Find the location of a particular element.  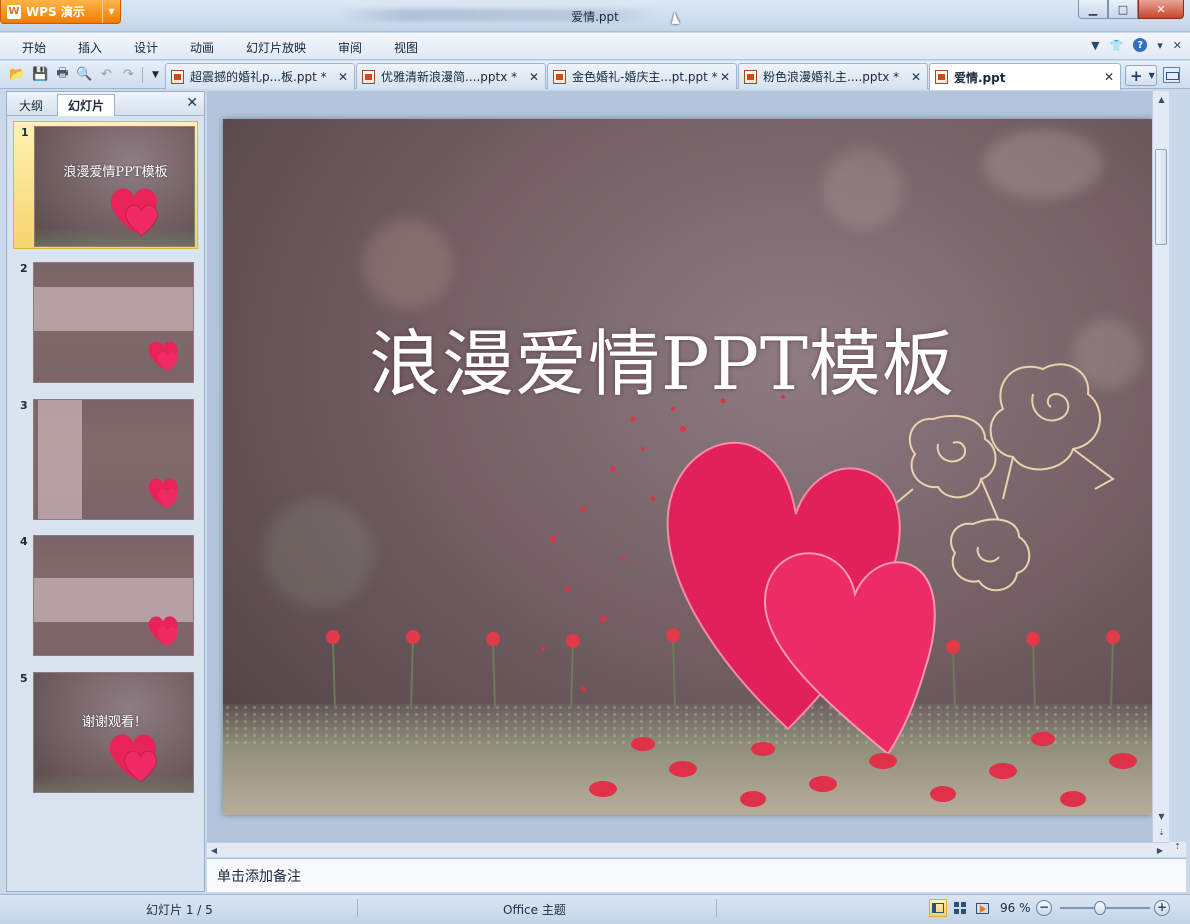

slides-panel: 大纲 幻灯片 ✕ 1 浪漫爱情PPT模板 2 3 4 5 谢谢观看！ is located at coordinates (105, 491).